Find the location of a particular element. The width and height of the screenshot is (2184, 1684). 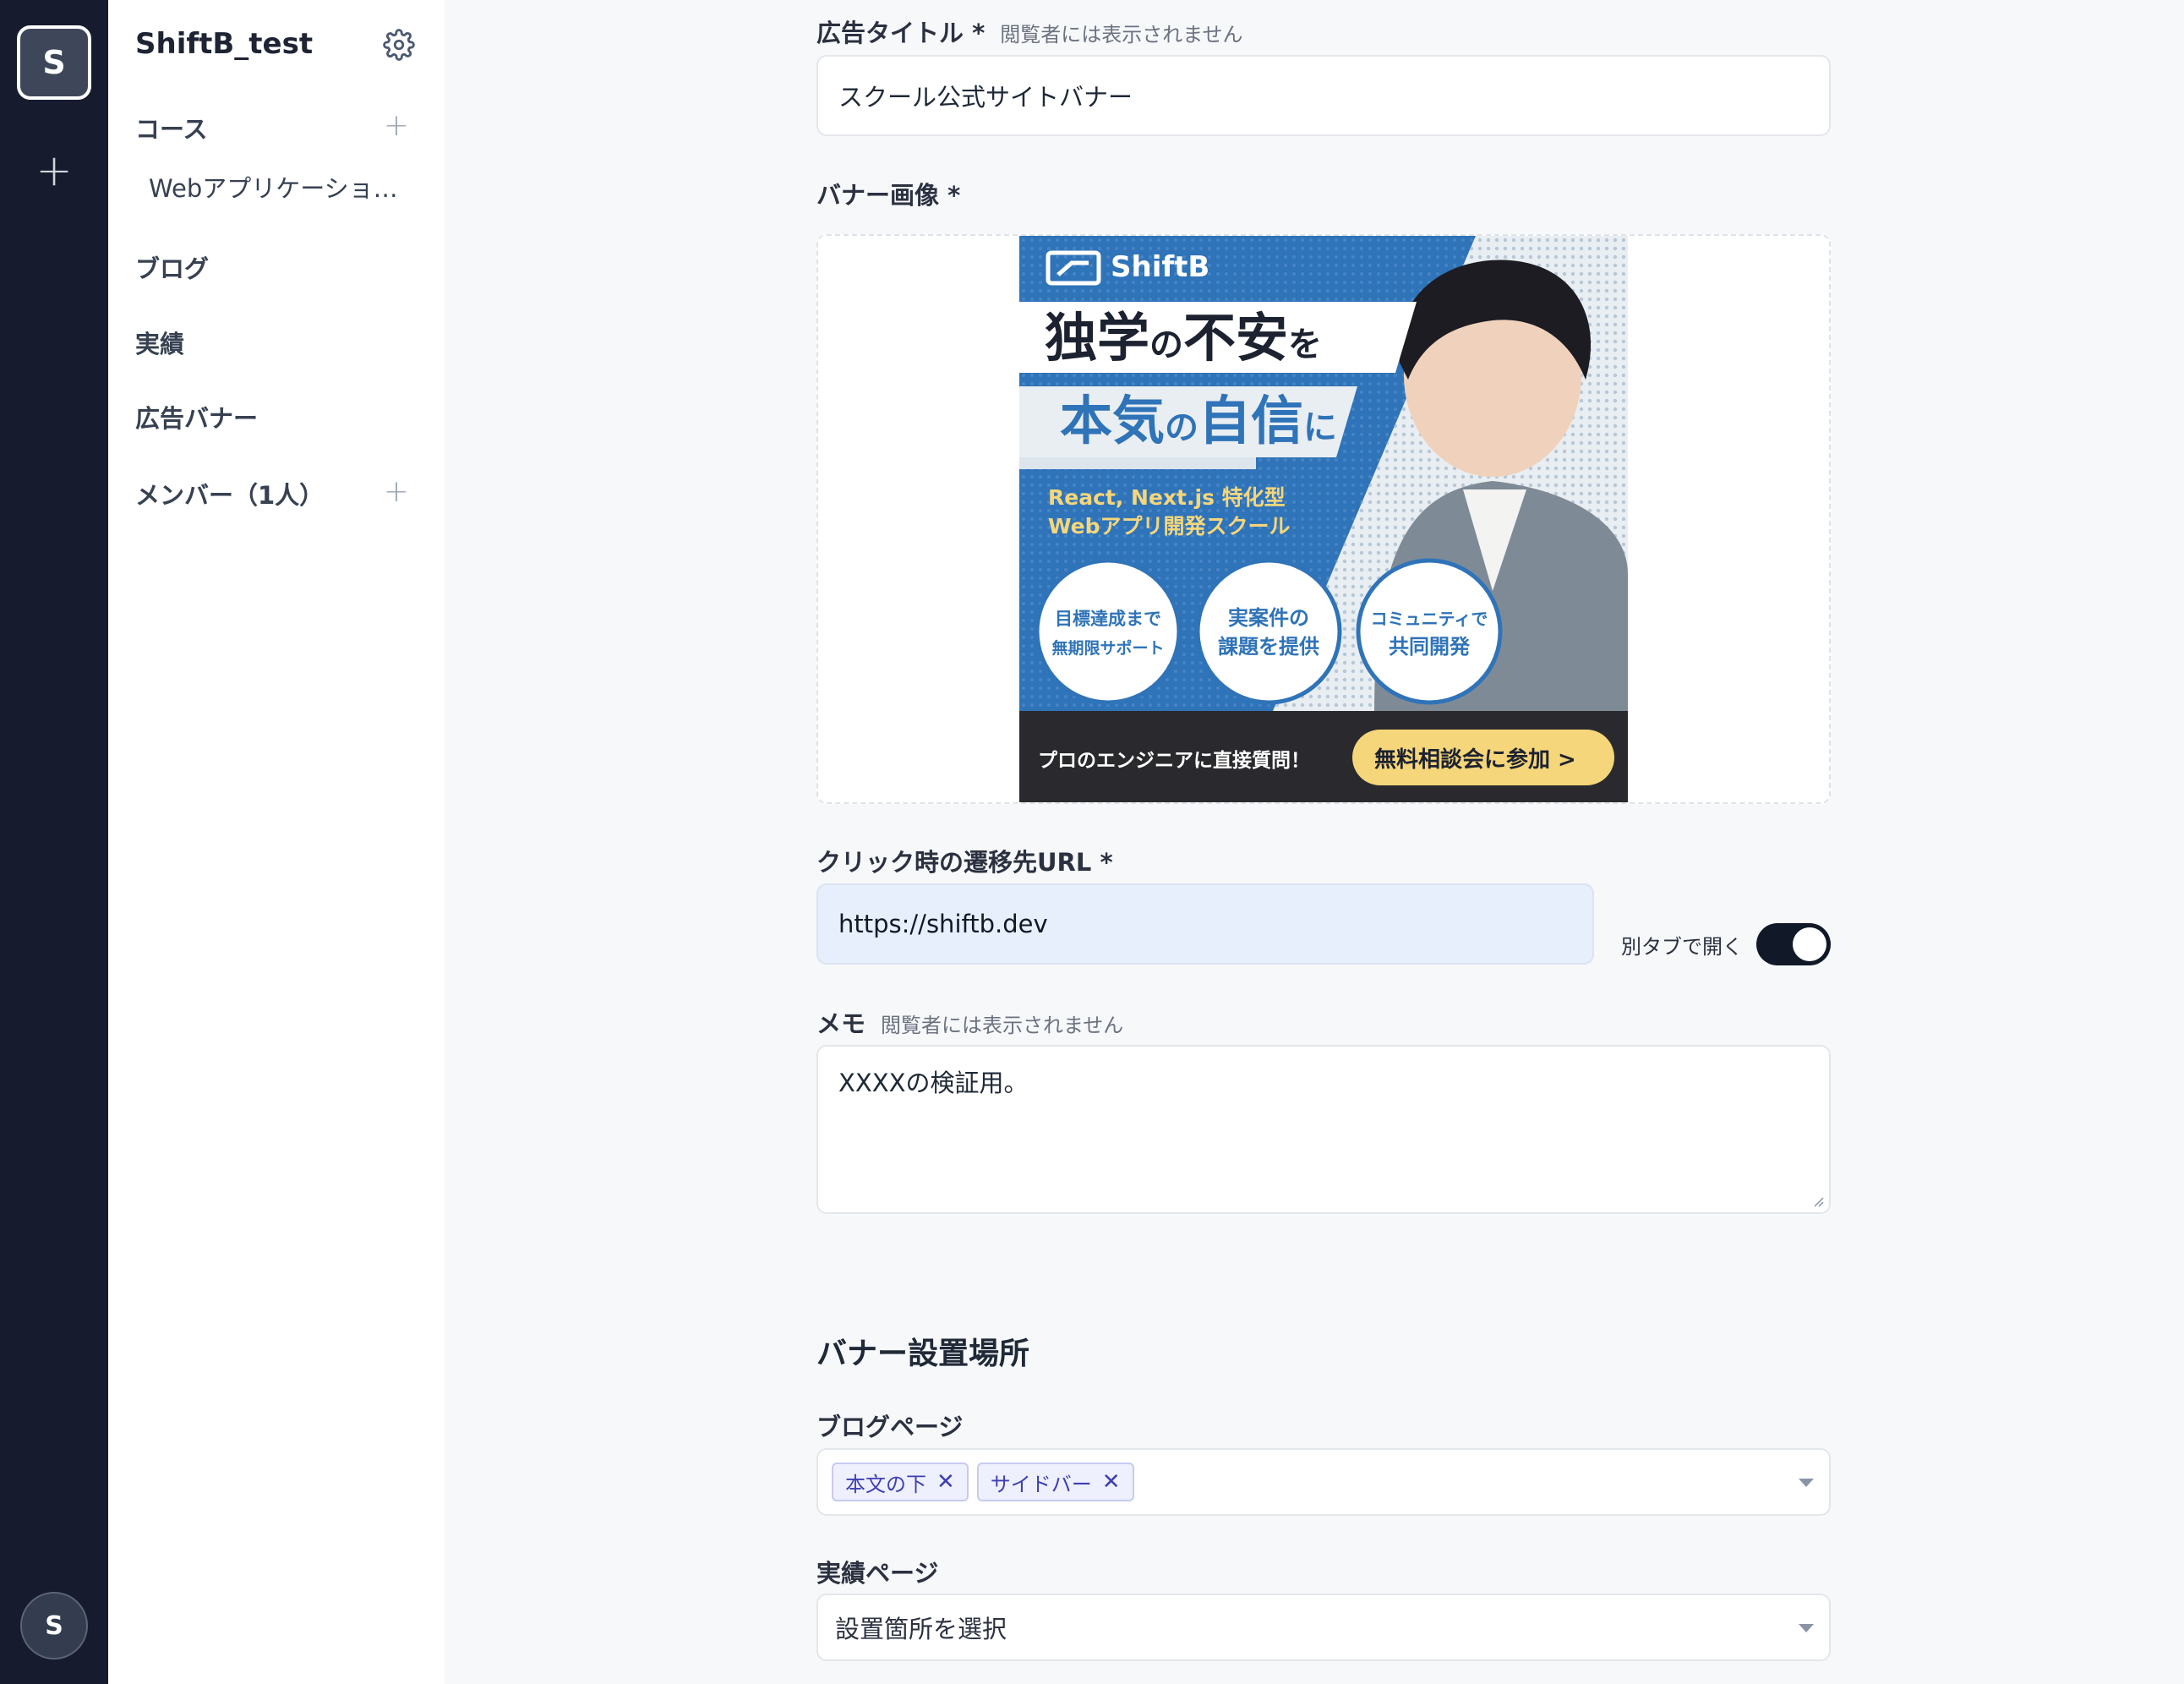

banner-cta: 無料相談会に参加 > is located at coordinates (1475, 759).